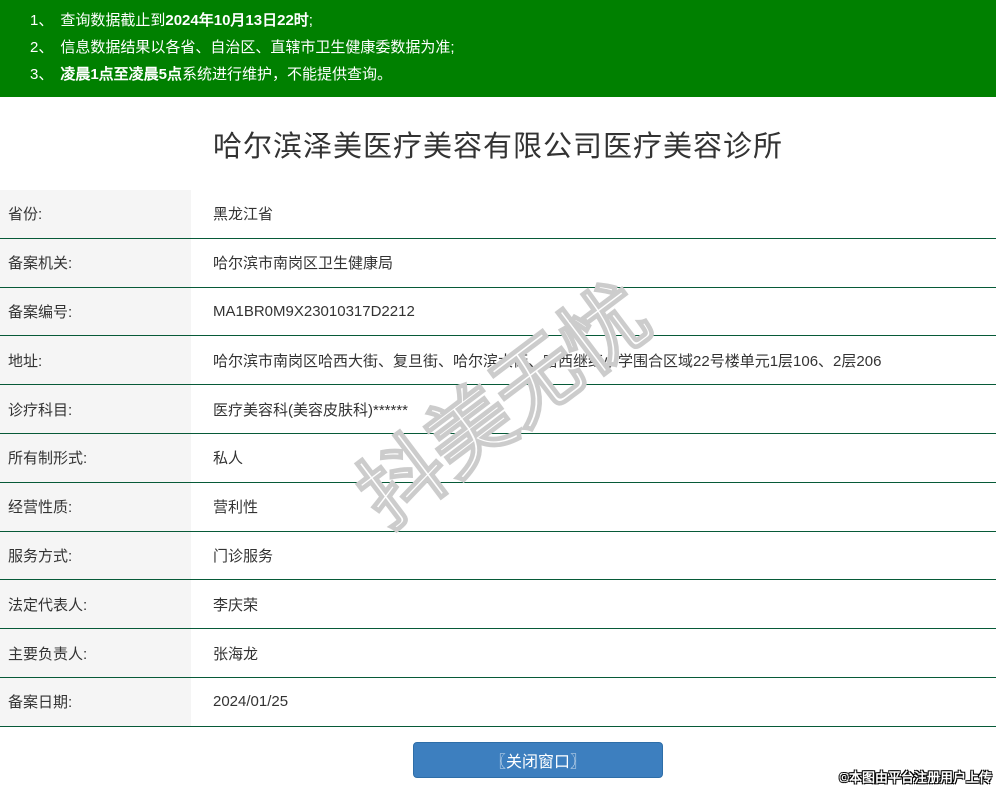 This screenshot has height=790, width=996. I want to click on notice-text-post: 系统进行维护，不能提供查询。, so click(287, 74).